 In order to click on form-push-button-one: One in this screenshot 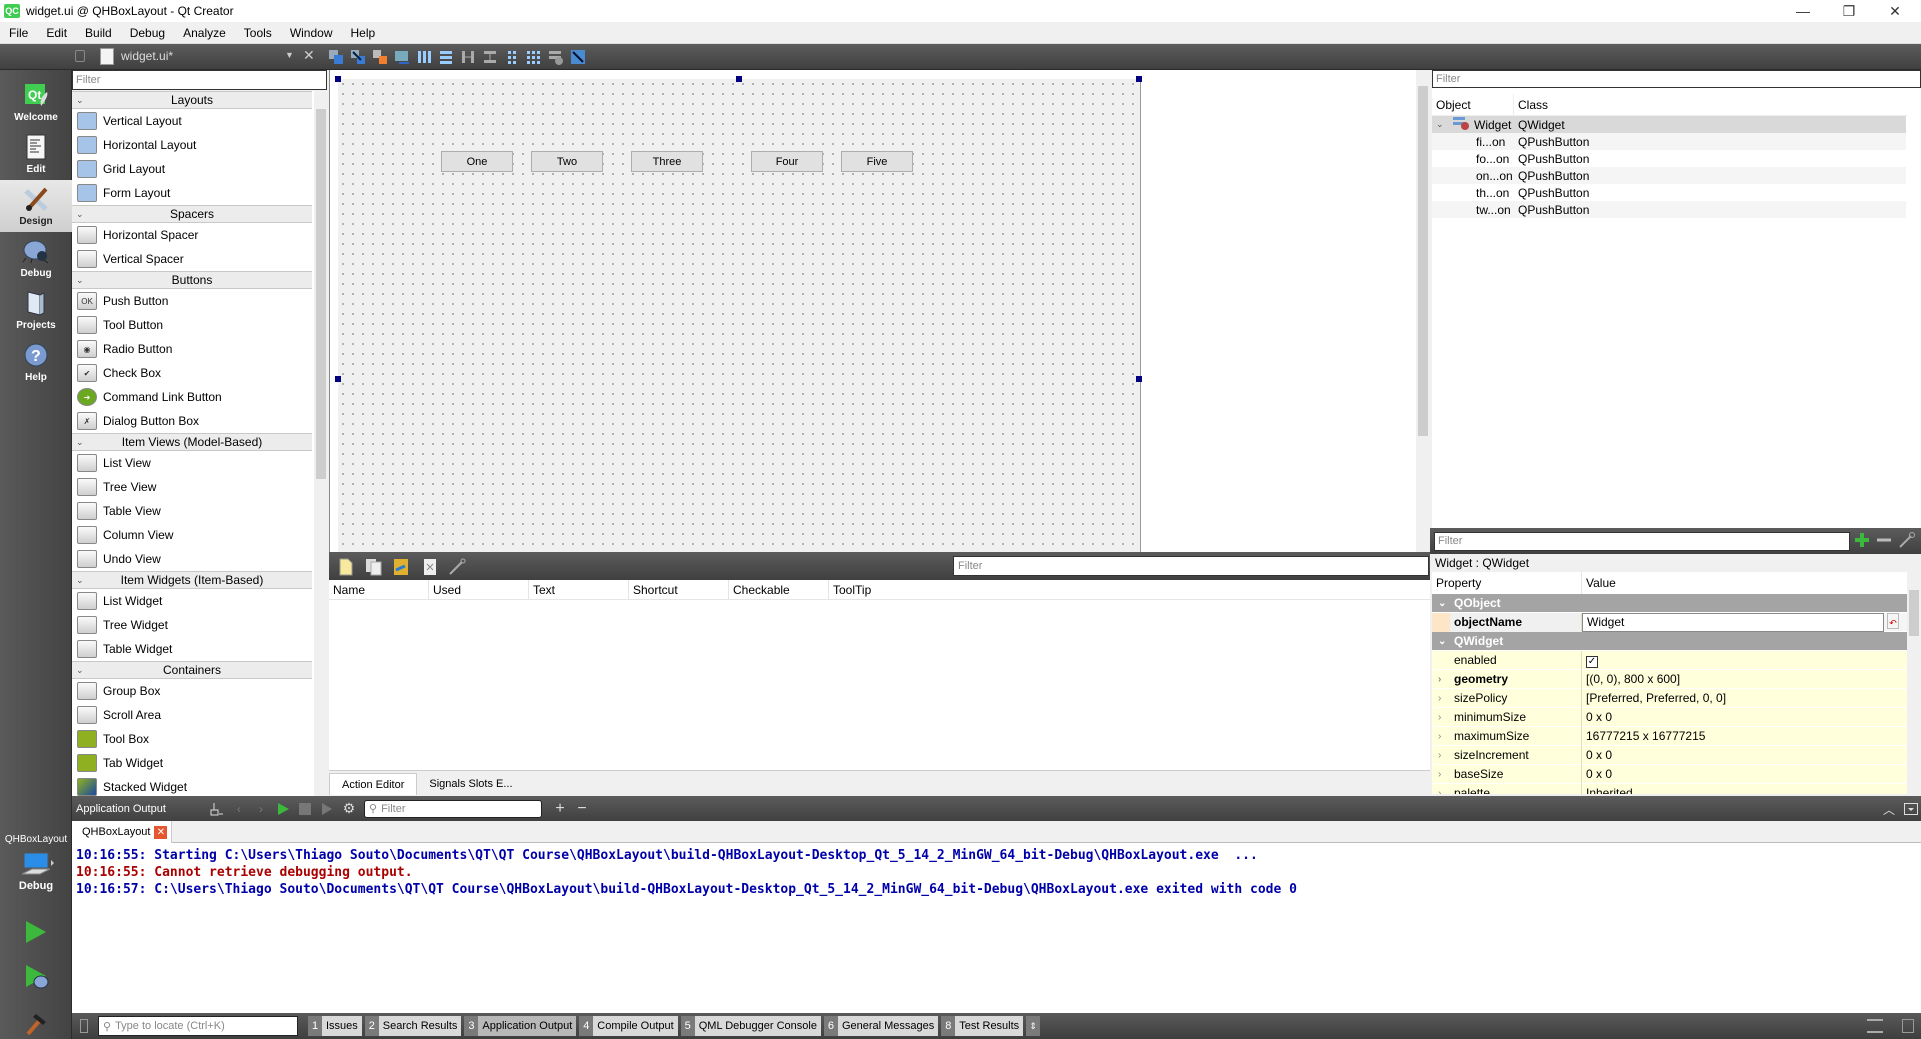, I will do `click(477, 161)`.